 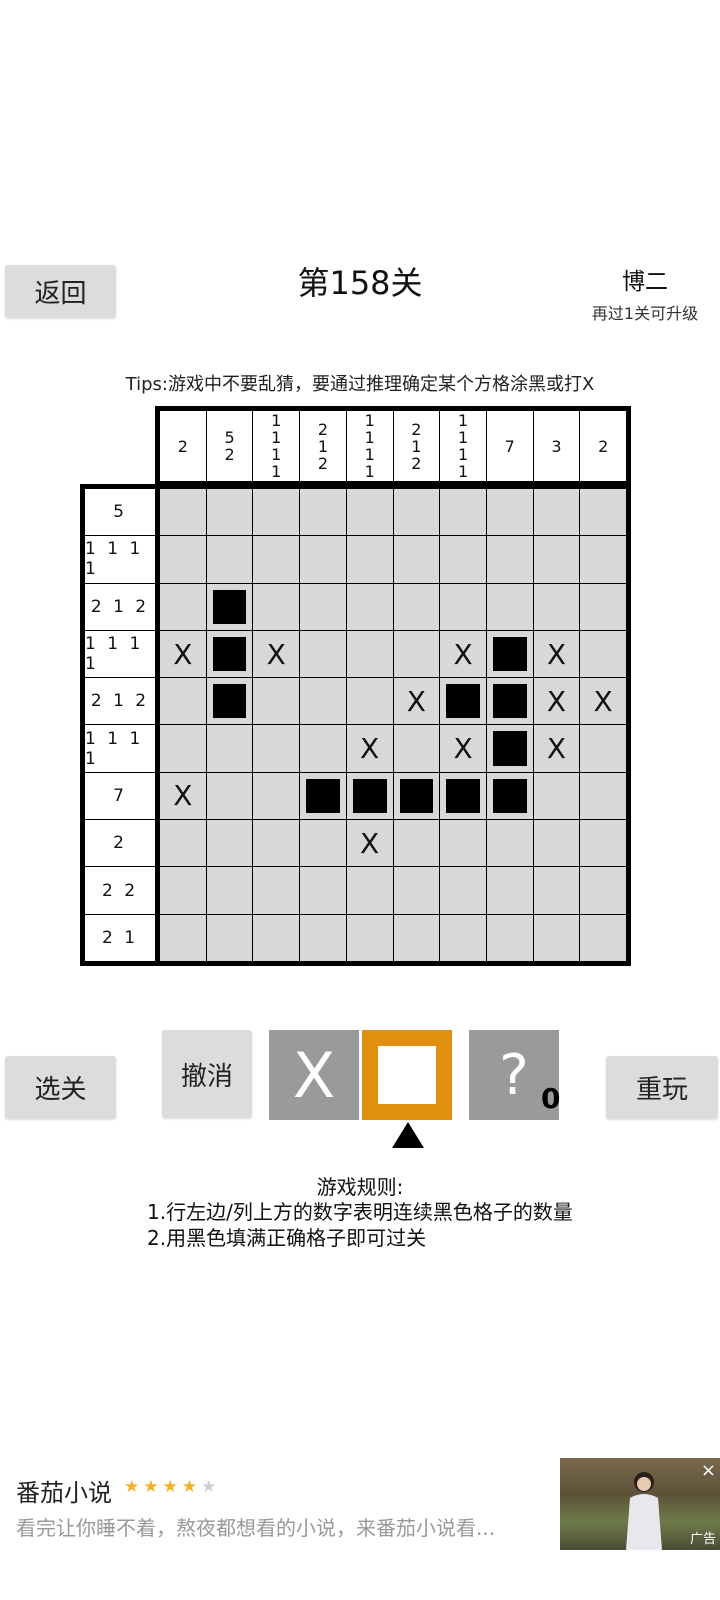 What do you see at coordinates (708, 1470) in the screenshot?
I see `ad-close-icon: ×` at bounding box center [708, 1470].